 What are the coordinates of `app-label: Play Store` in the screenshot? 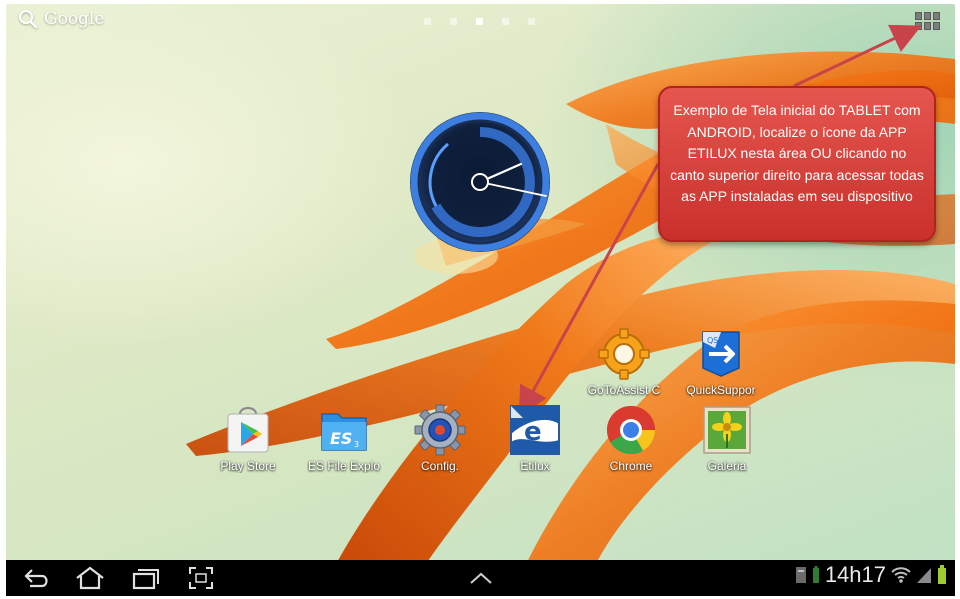 It's located at (248, 466).